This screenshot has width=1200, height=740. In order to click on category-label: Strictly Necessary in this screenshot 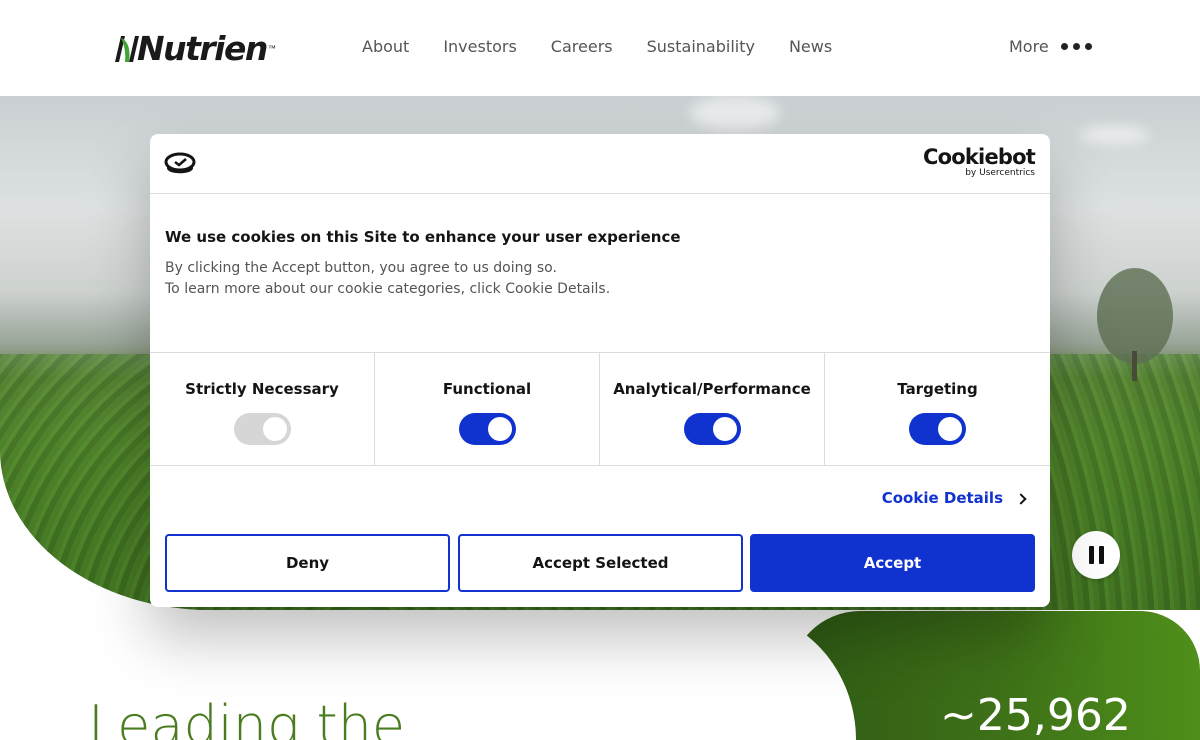, I will do `click(262, 389)`.